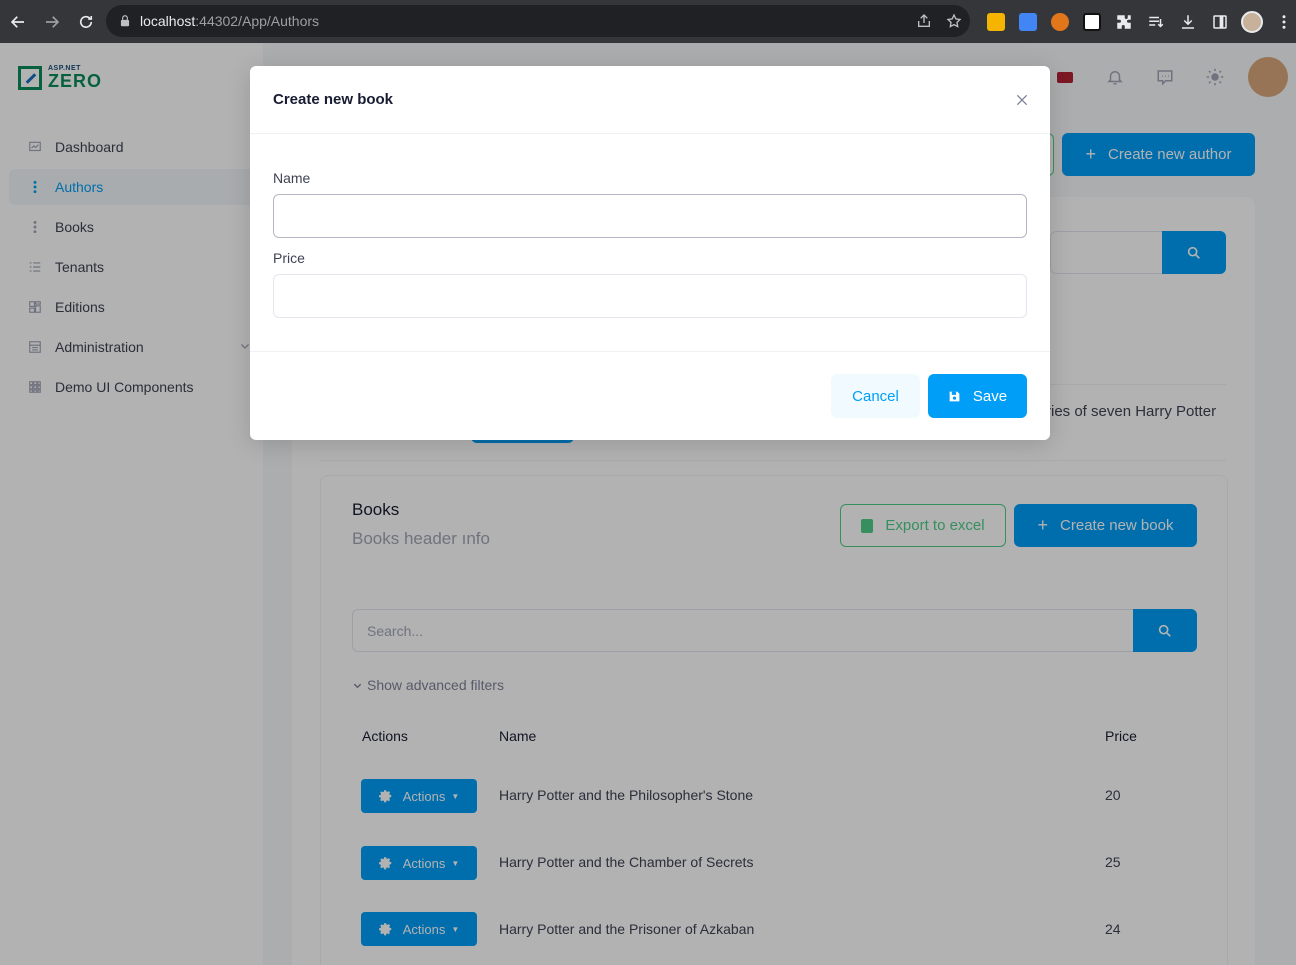  I want to click on media-queue-icon, so click(1156, 22).